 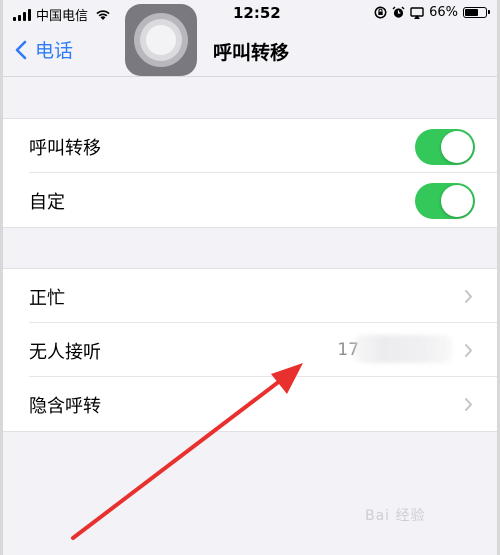 I want to click on status-right: 66%, so click(x=432, y=12).